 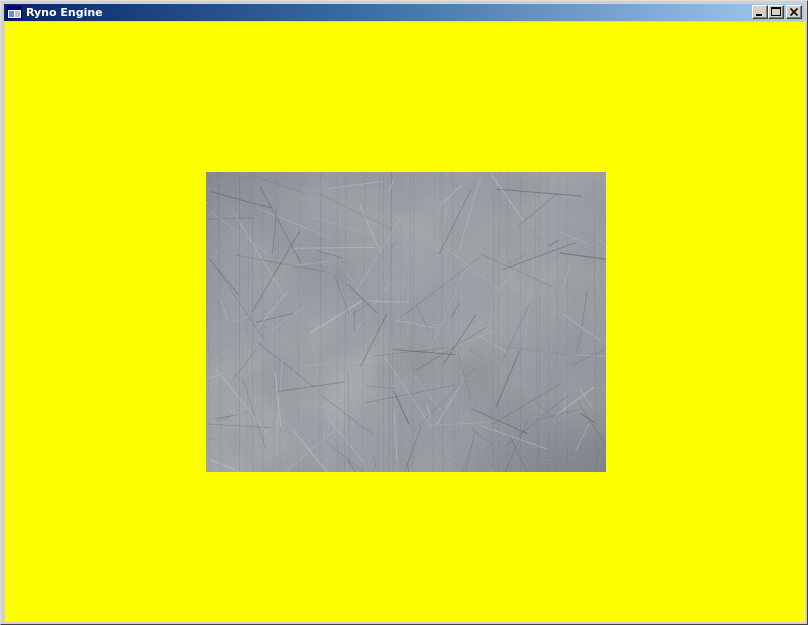 I want to click on close-icon, so click(x=794, y=12).